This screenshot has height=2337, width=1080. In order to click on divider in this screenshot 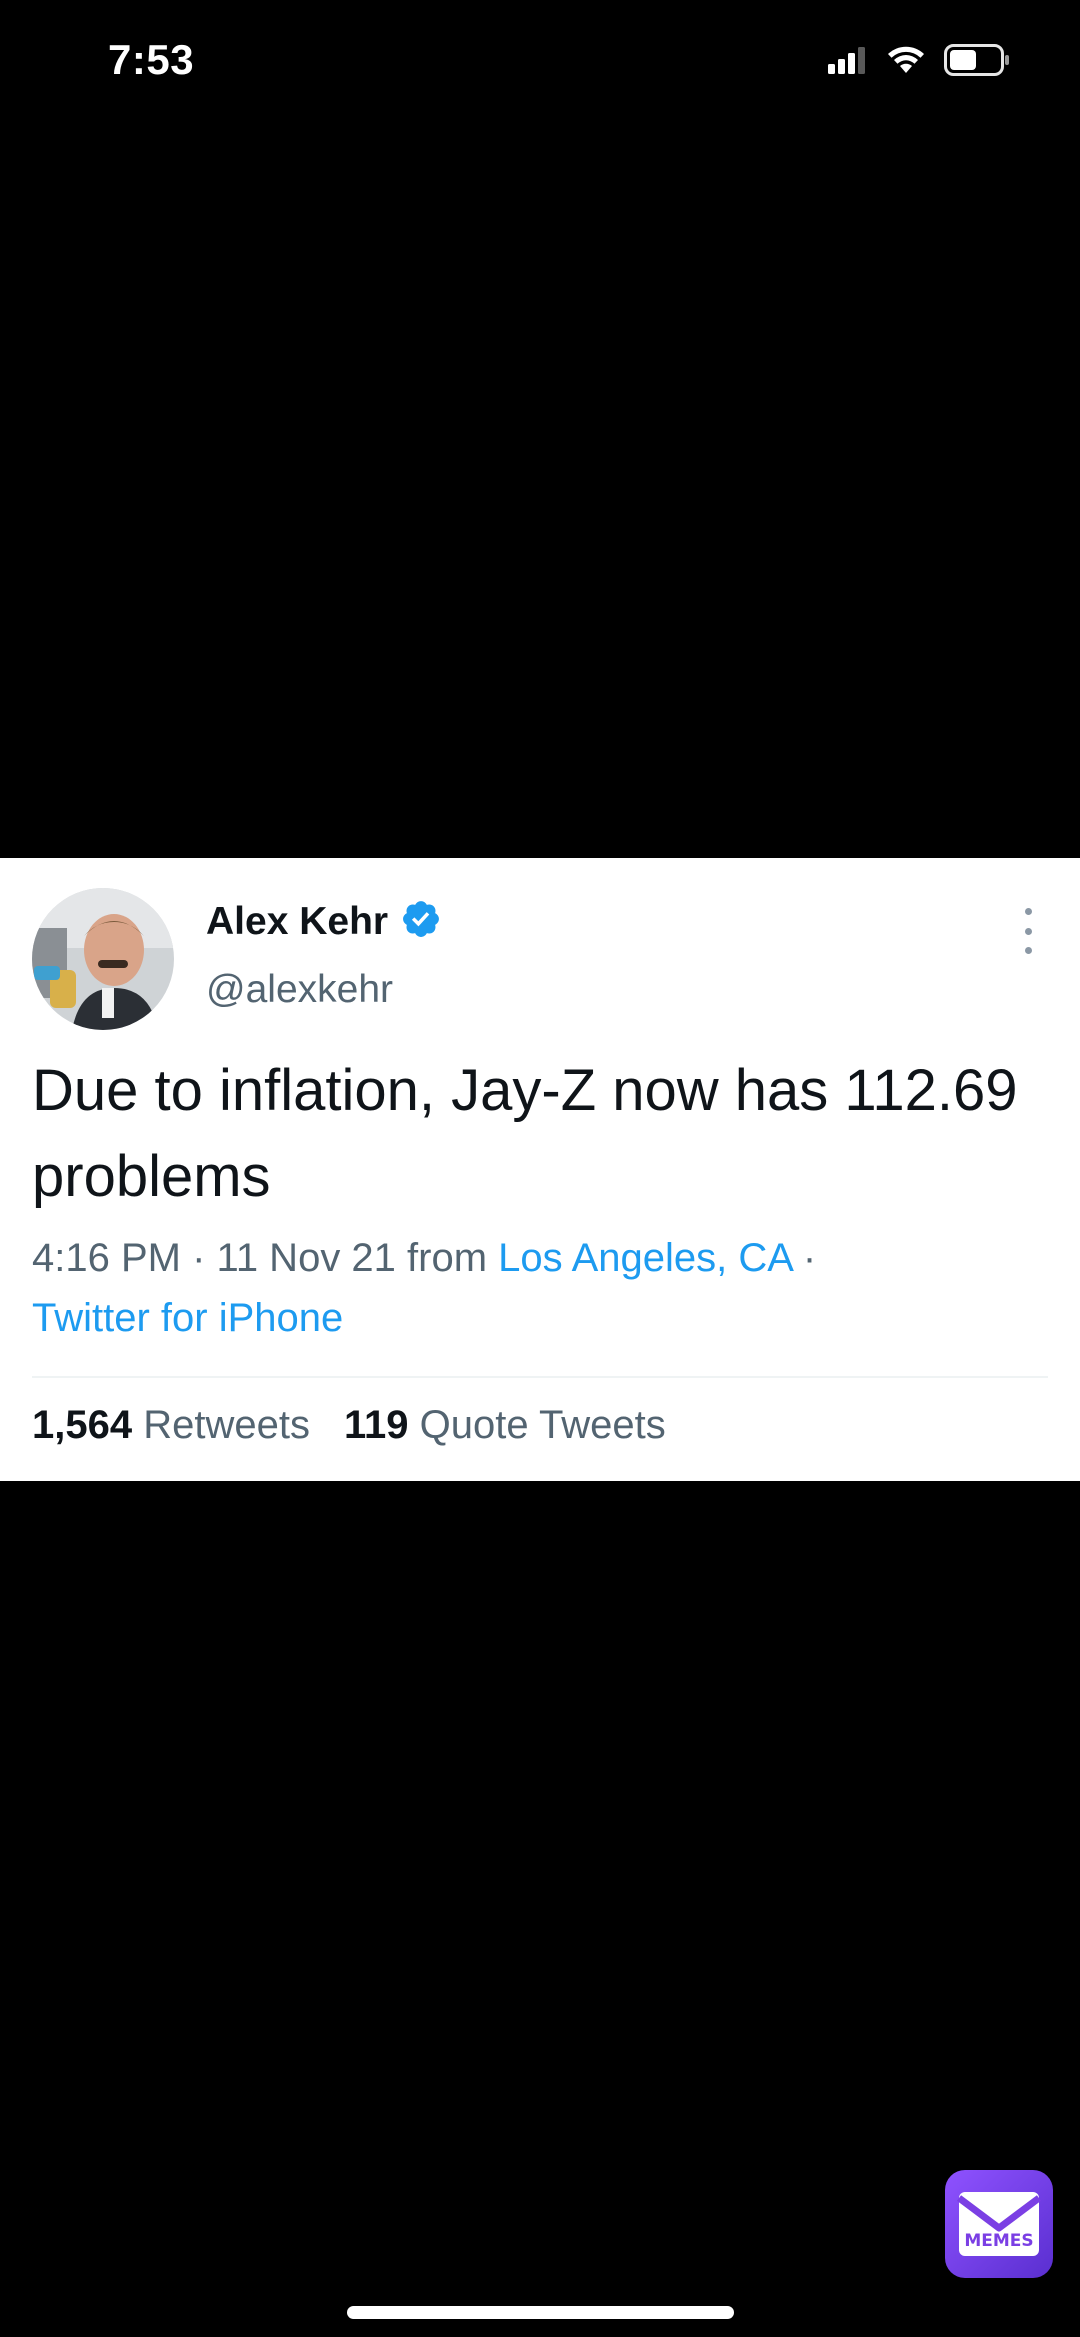, I will do `click(540, 1377)`.